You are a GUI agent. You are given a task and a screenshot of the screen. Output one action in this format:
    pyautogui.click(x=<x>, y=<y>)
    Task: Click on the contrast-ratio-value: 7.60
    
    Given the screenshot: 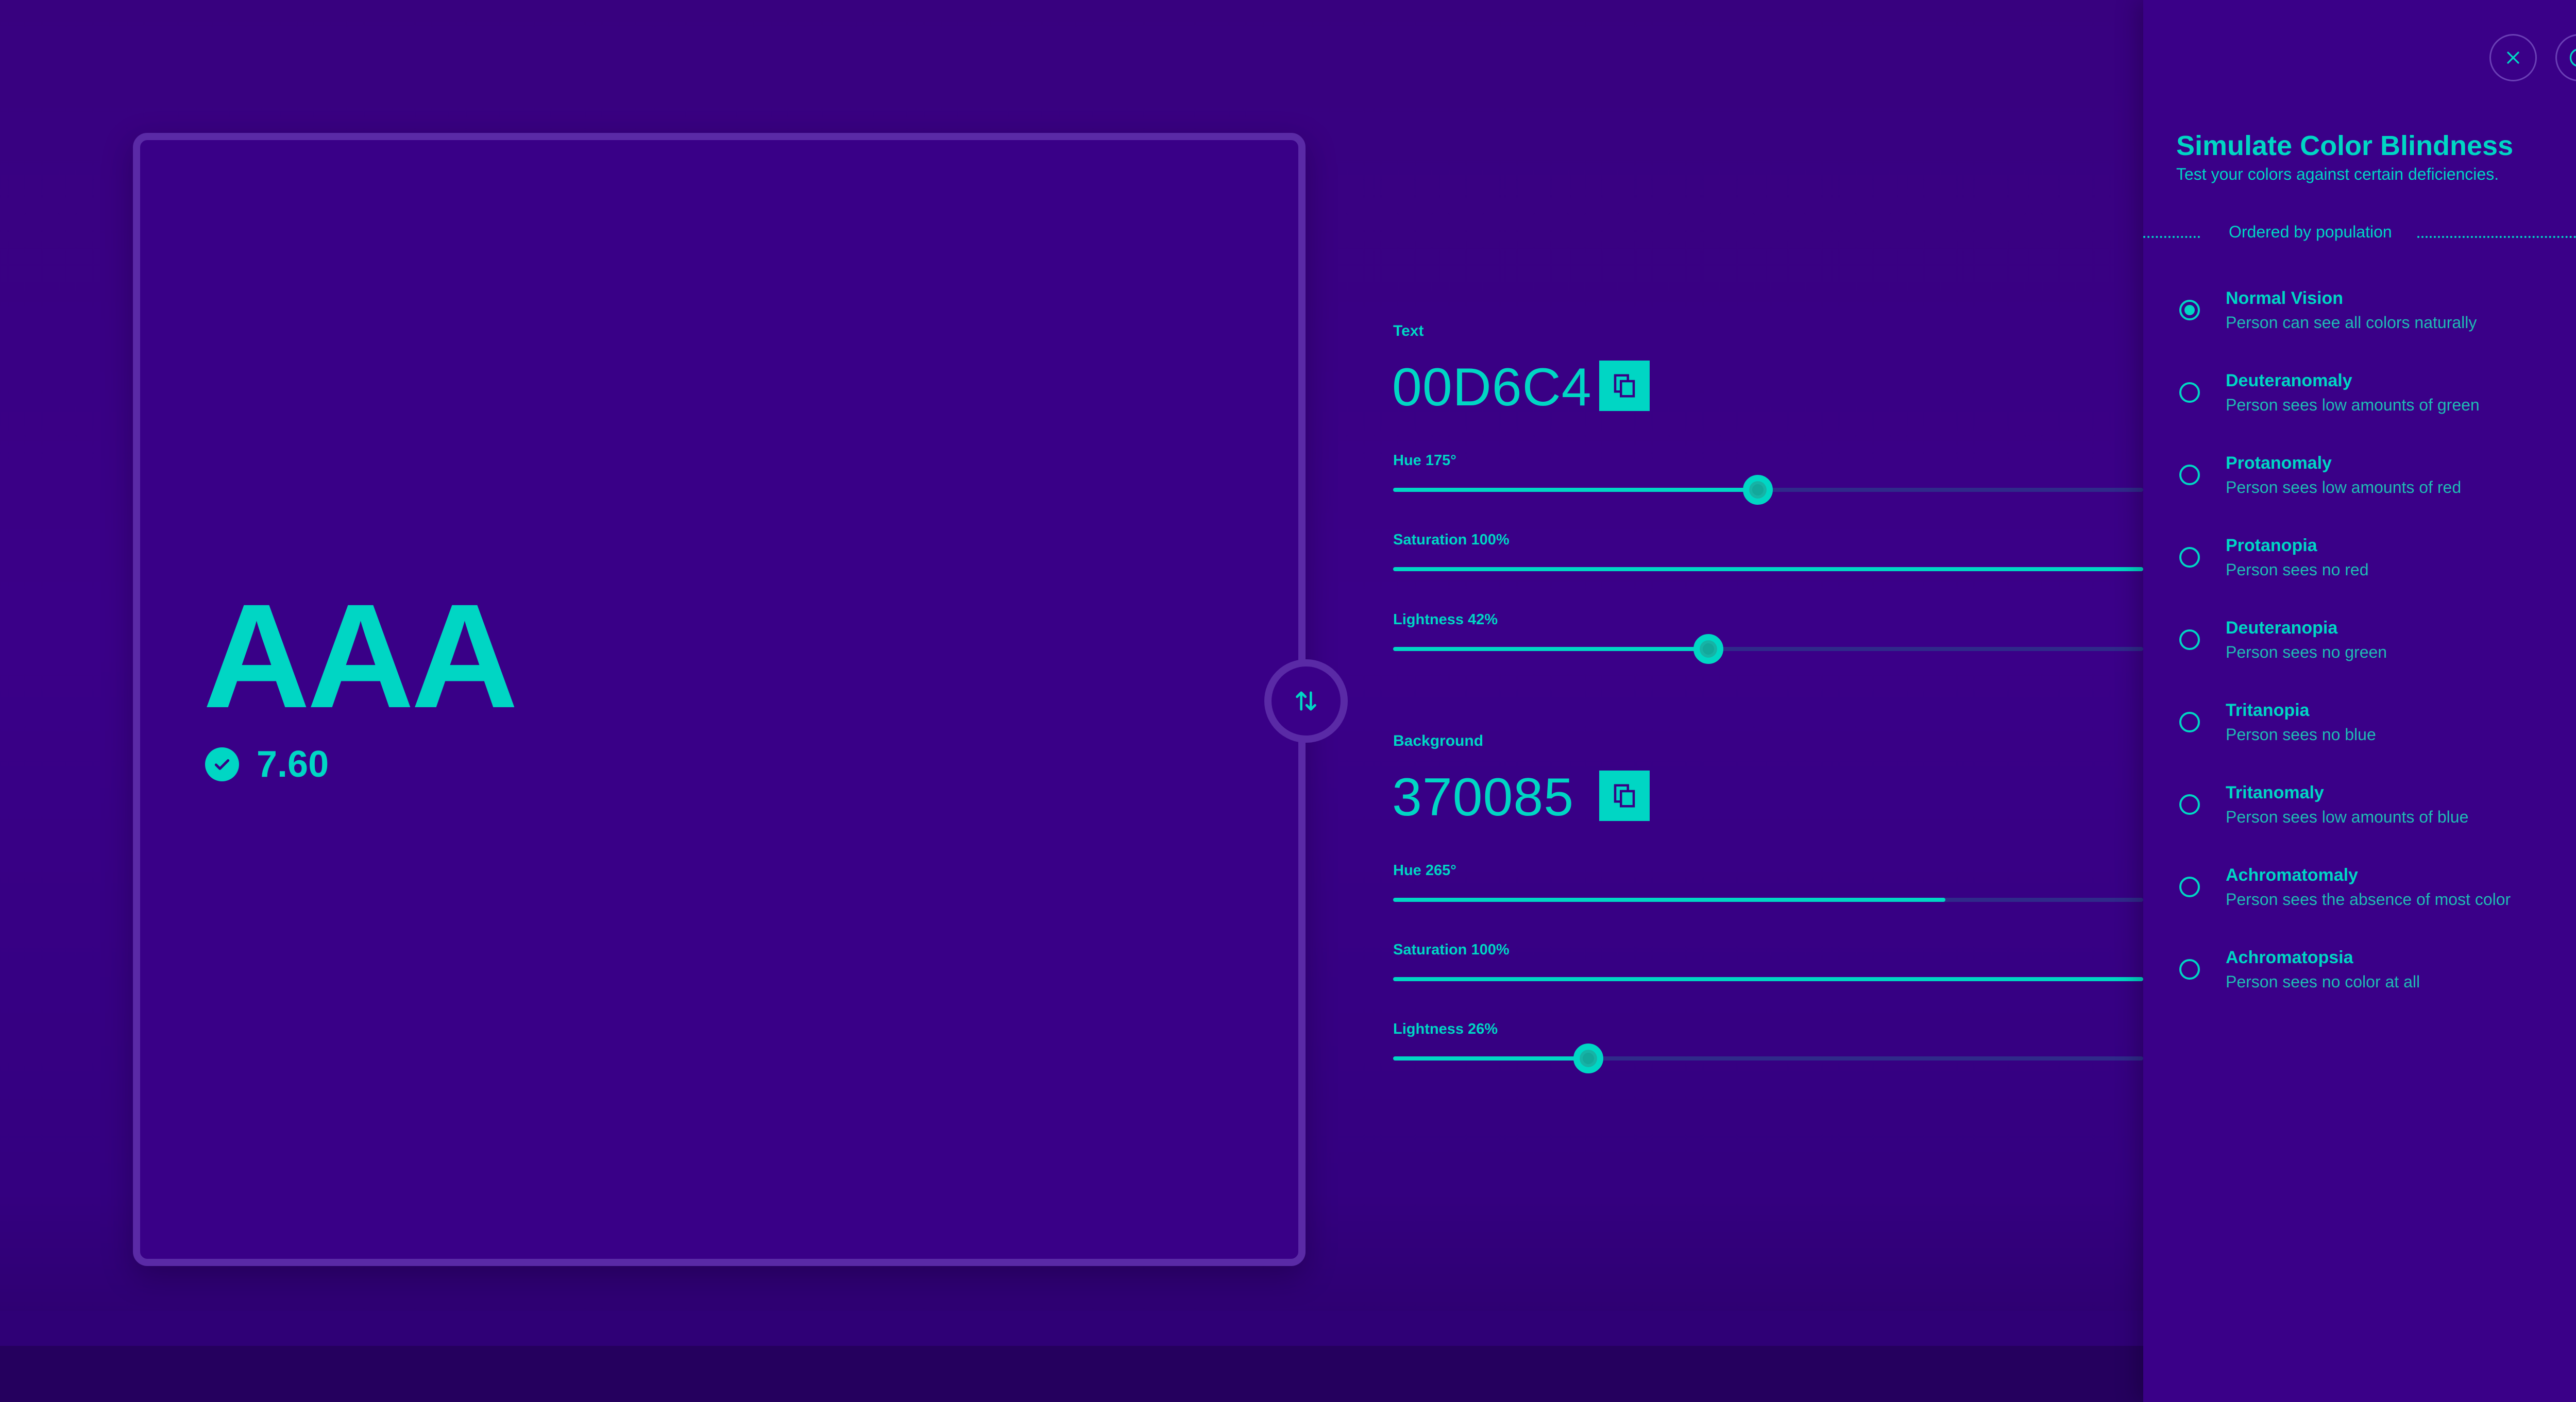 What is the action you would take?
    pyautogui.click(x=293, y=764)
    